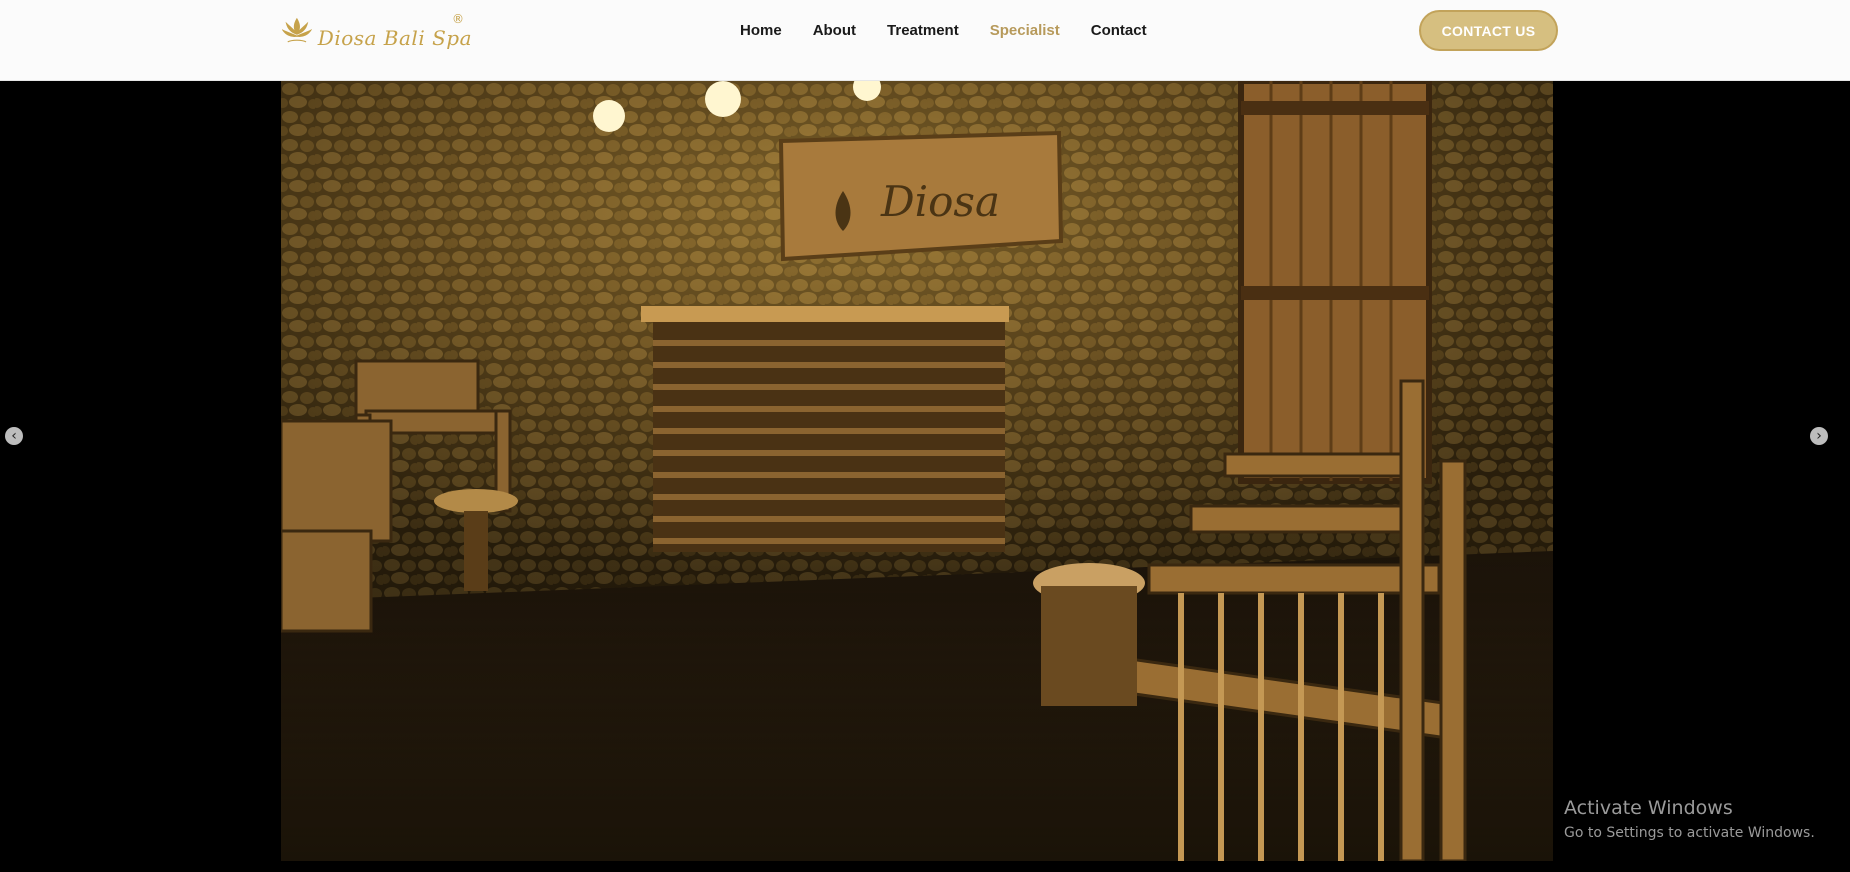 The height and width of the screenshot is (872, 1850). What do you see at coordinates (923, 31) in the screenshot?
I see `nav-treatment: Treatment` at bounding box center [923, 31].